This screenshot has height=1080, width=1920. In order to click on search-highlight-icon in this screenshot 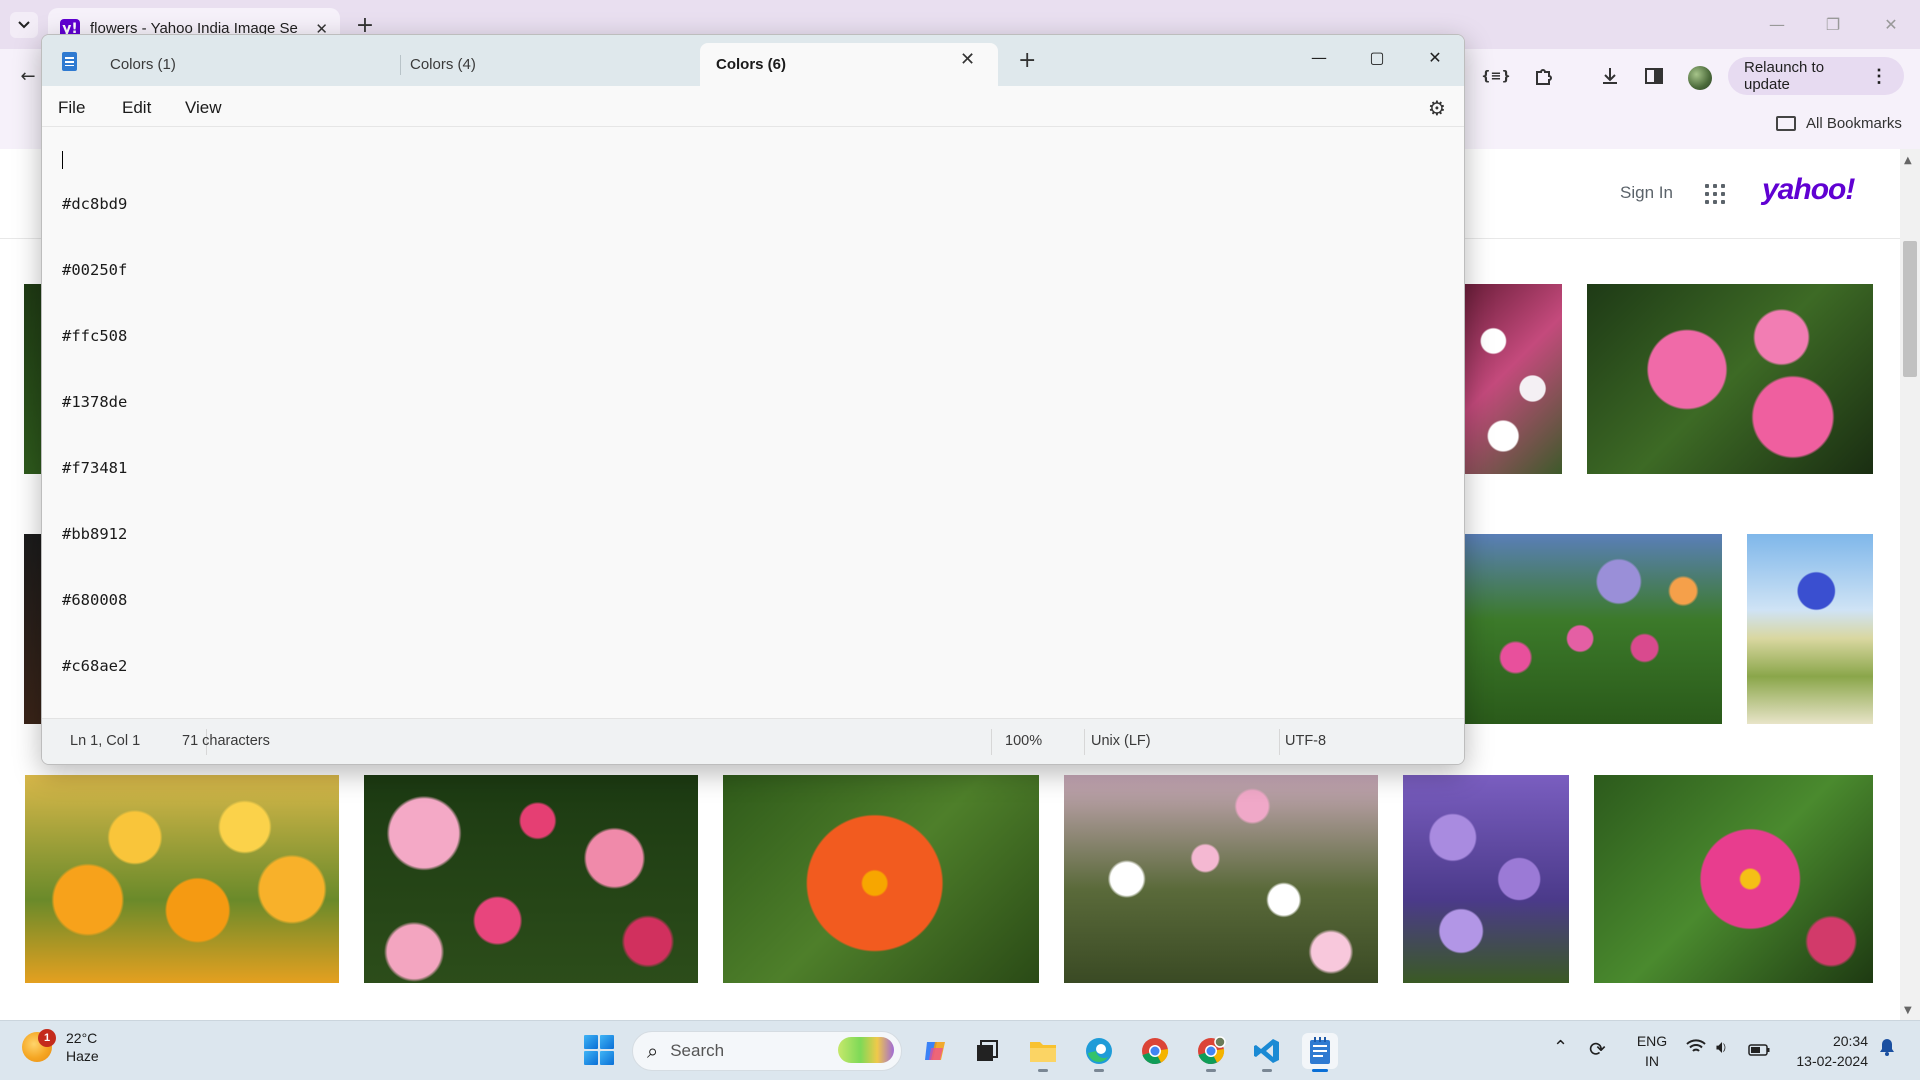, I will do `click(866, 1050)`.